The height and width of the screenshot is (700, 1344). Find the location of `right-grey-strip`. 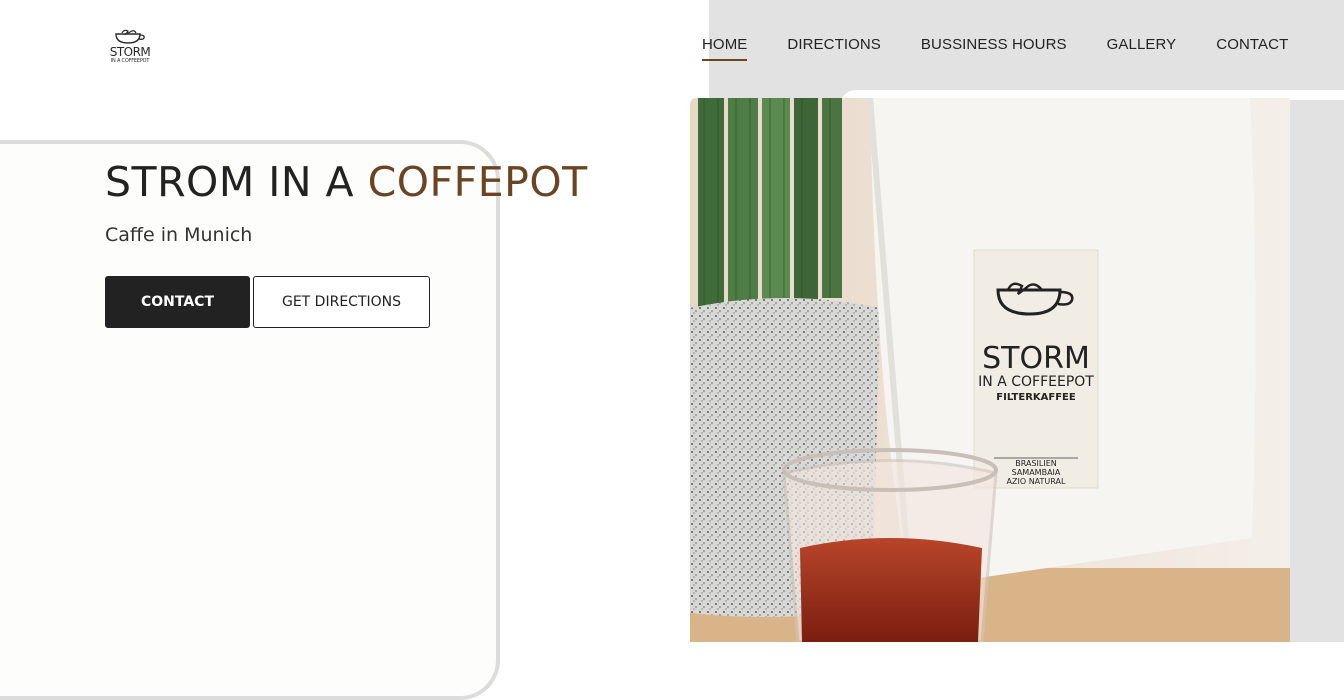

right-grey-strip is located at coordinates (1317, 371).